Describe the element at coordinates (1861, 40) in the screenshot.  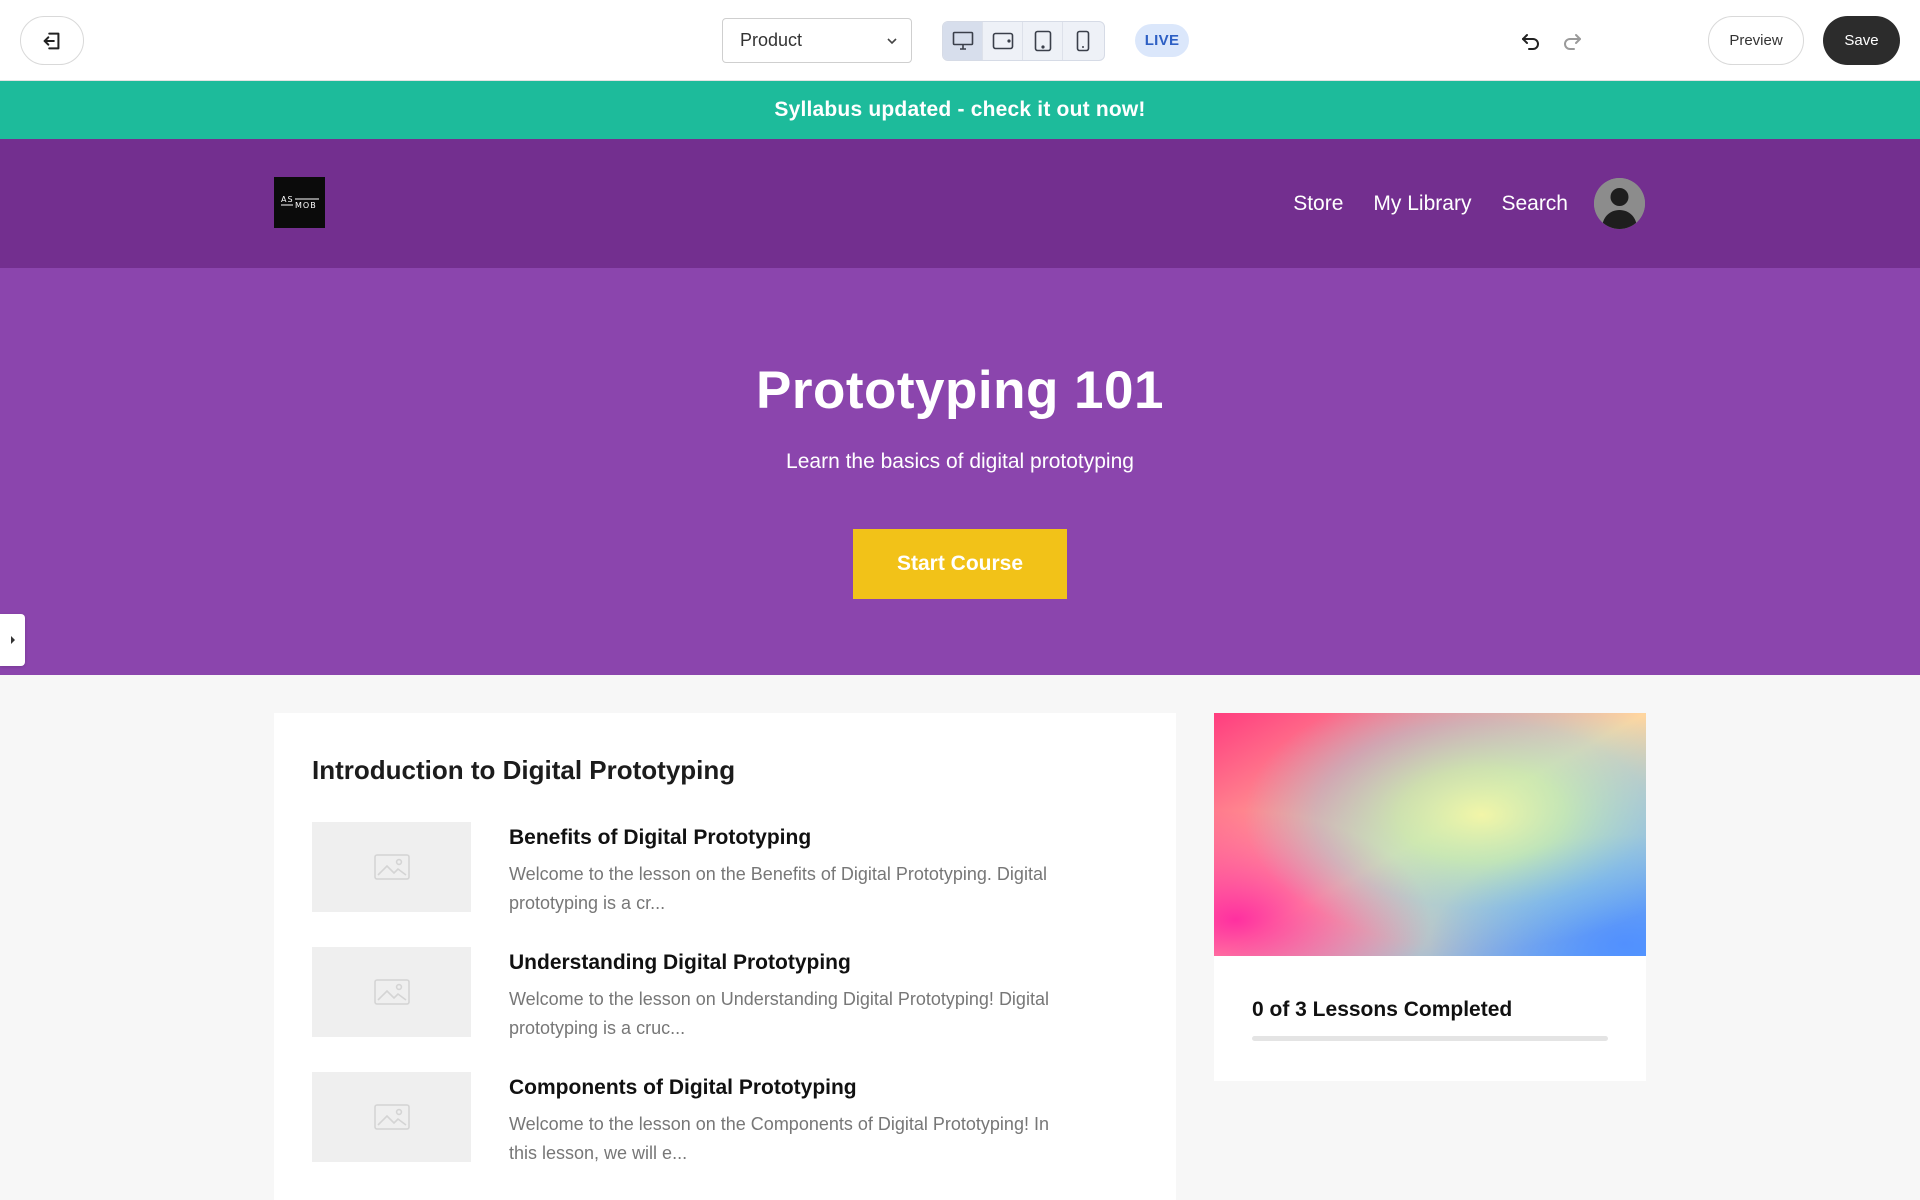
I see `save-button: Save` at that location.